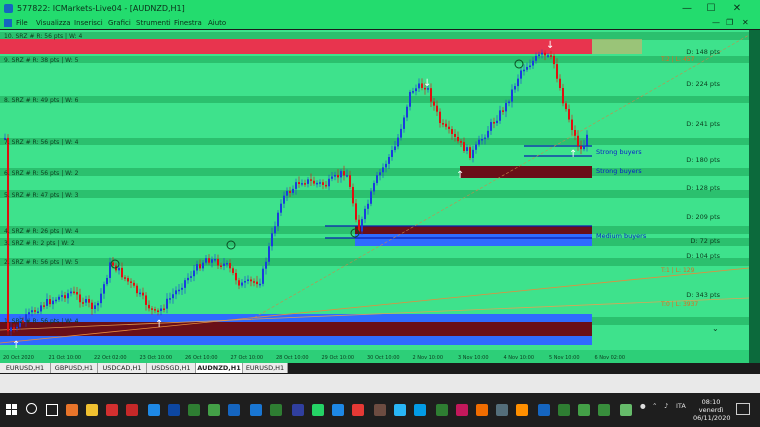 This screenshot has width=760, height=427. What do you see at coordinates (729, 22) in the screenshot?
I see `chart-restore-button: ❐` at bounding box center [729, 22].